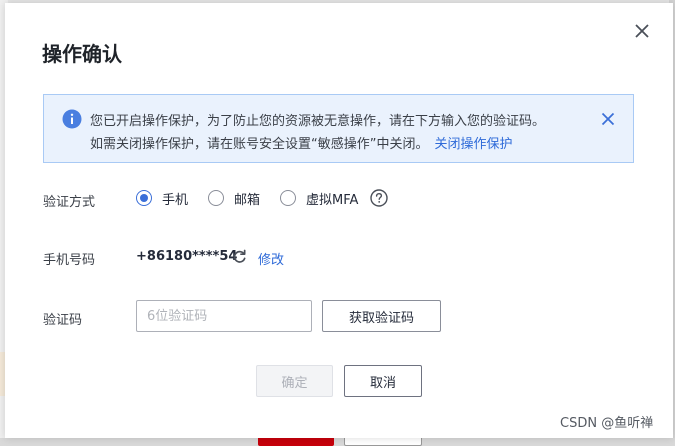 Image resolution: width=675 pixels, height=446 pixels. Describe the element at coordinates (224, 316) in the screenshot. I see `verification-code-input` at that location.